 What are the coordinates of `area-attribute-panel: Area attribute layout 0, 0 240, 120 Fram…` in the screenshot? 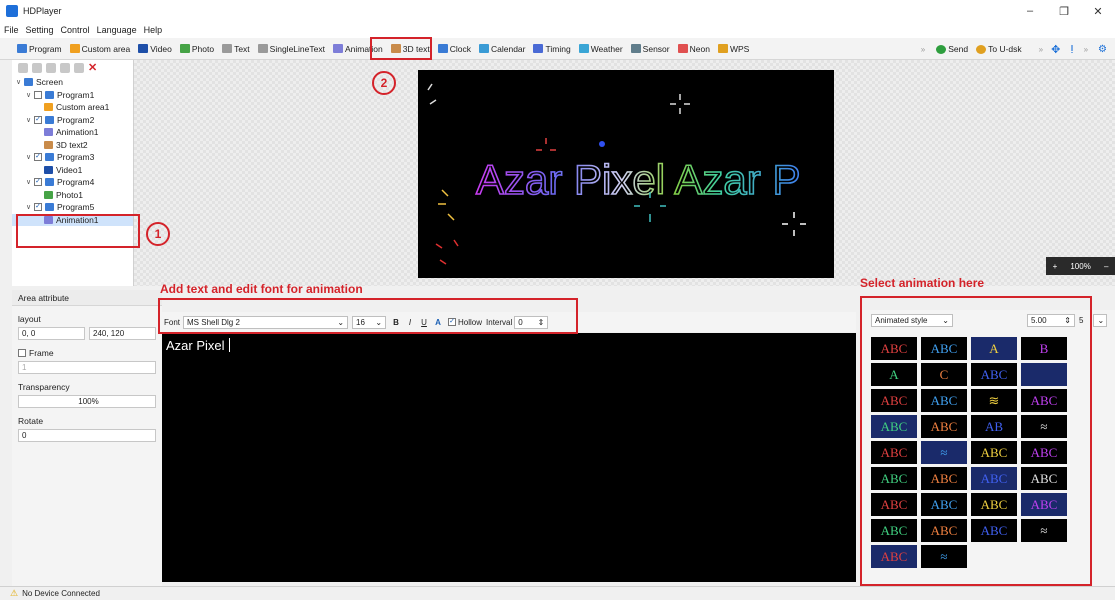 It's located at (87, 438).